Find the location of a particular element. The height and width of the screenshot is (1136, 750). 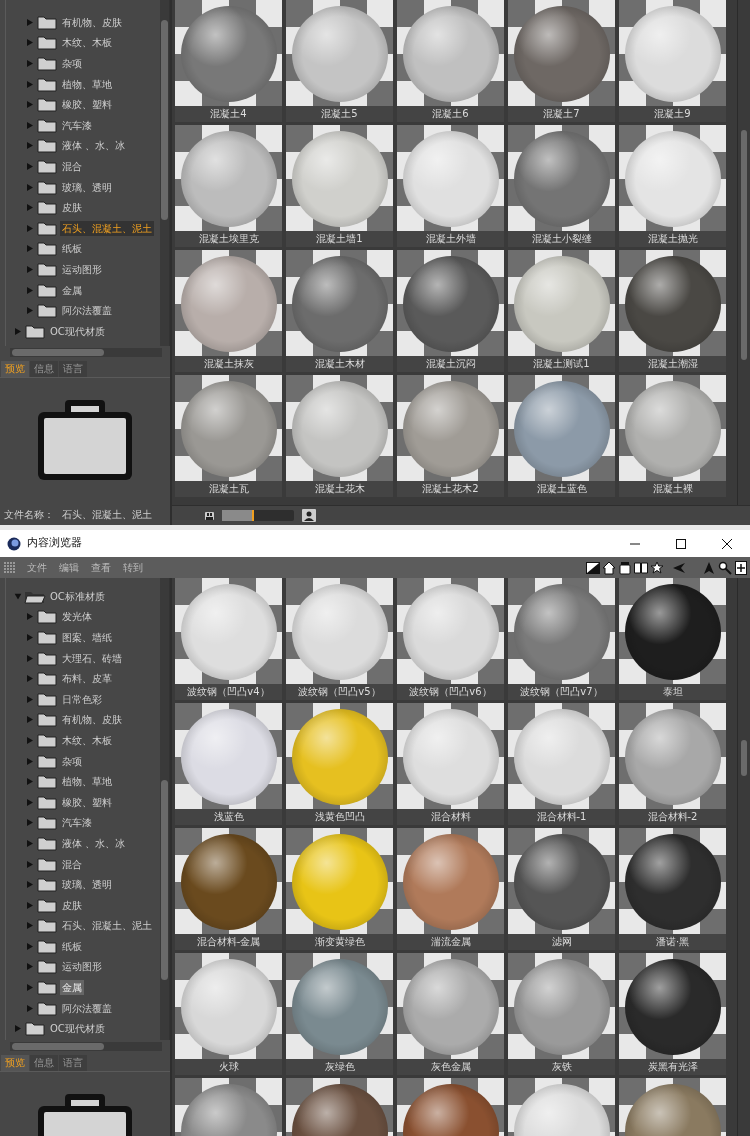

zoom-slider is located at coordinates (258, 515).